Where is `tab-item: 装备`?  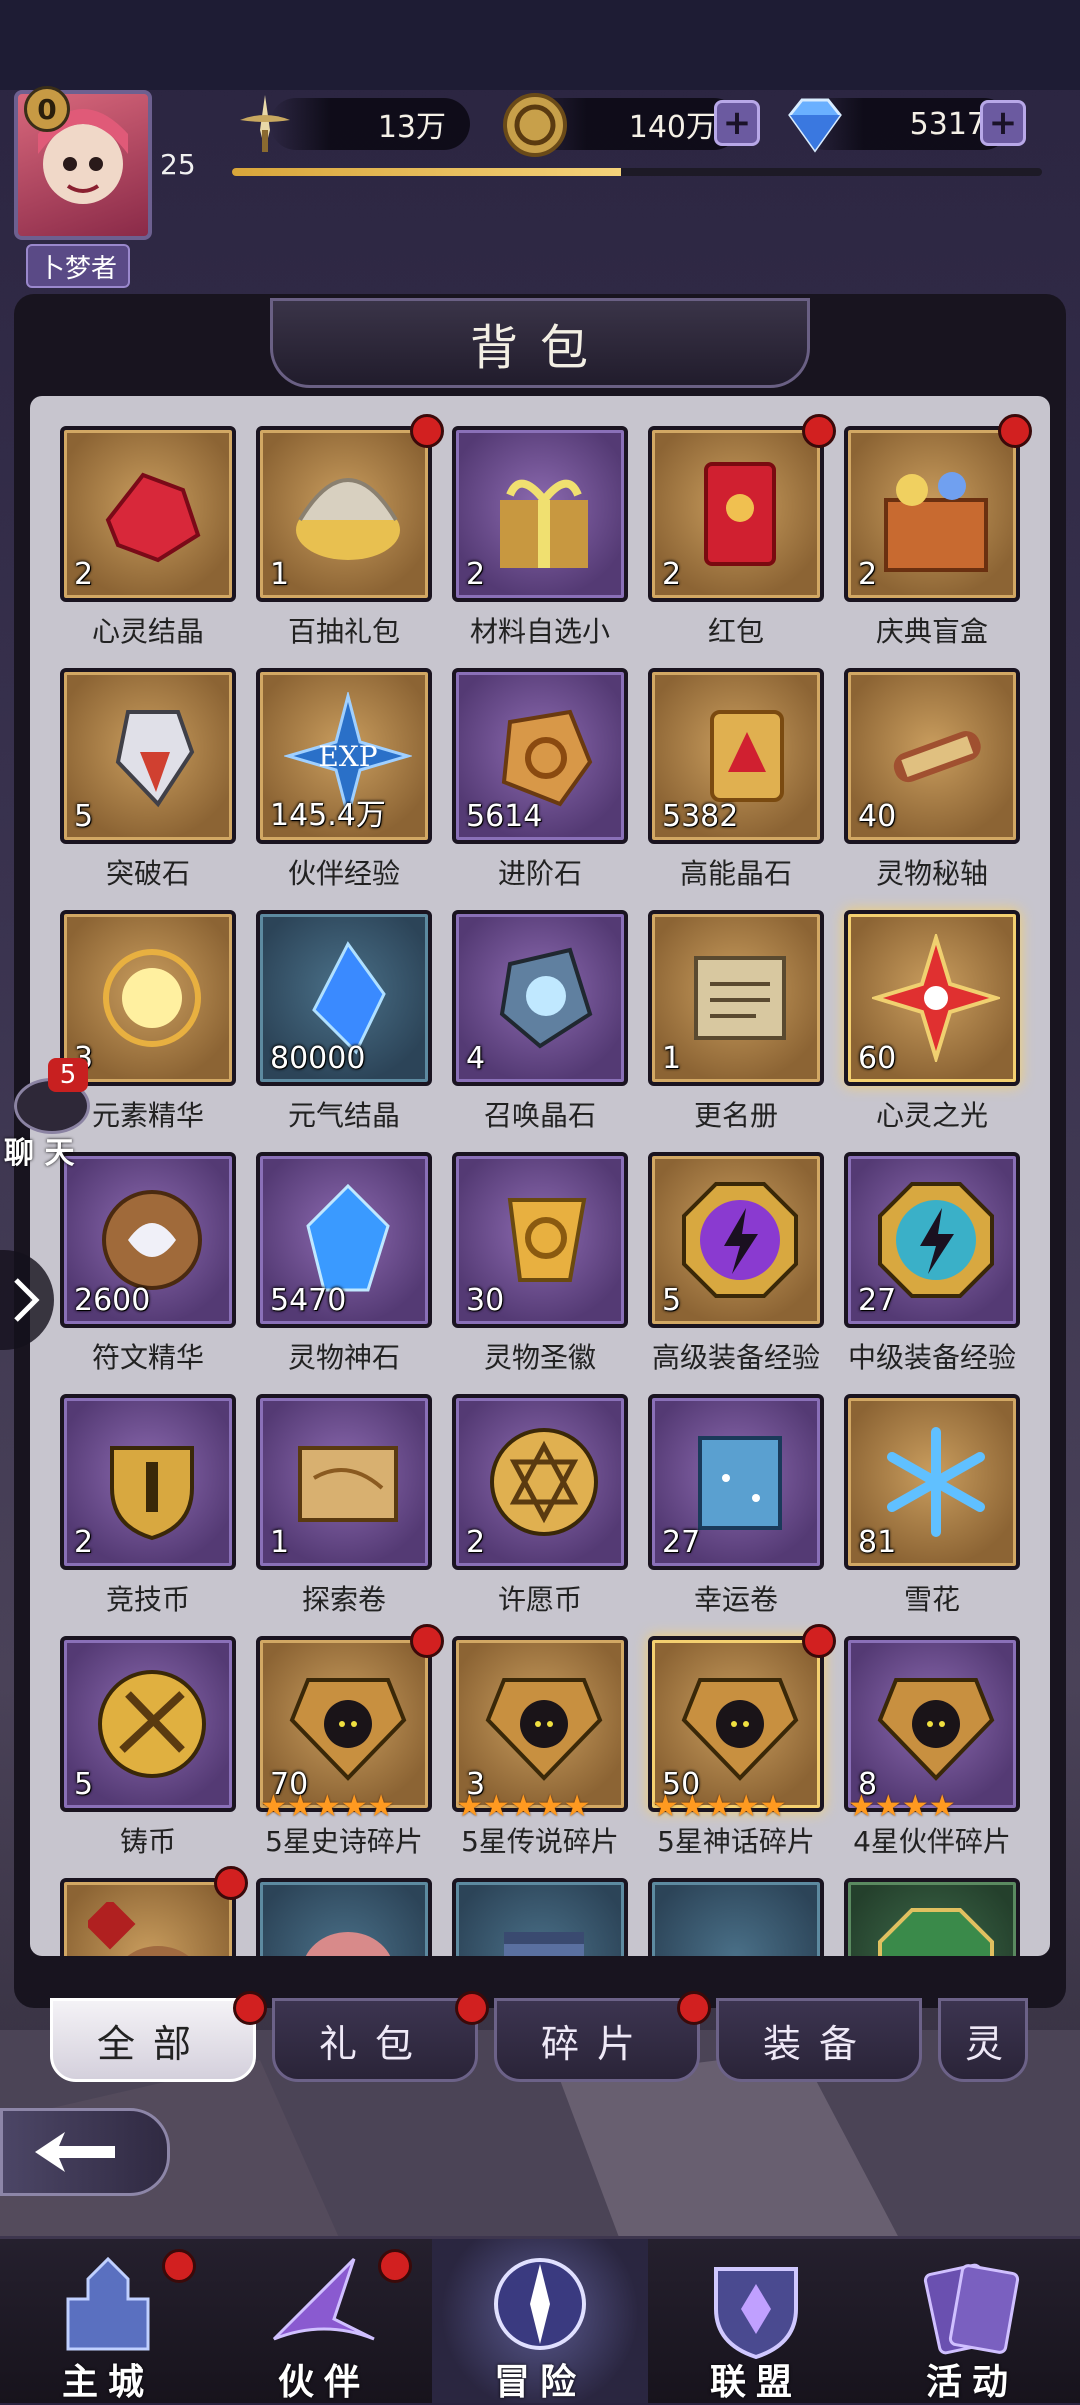 tab-item: 装备 is located at coordinates (819, 2040).